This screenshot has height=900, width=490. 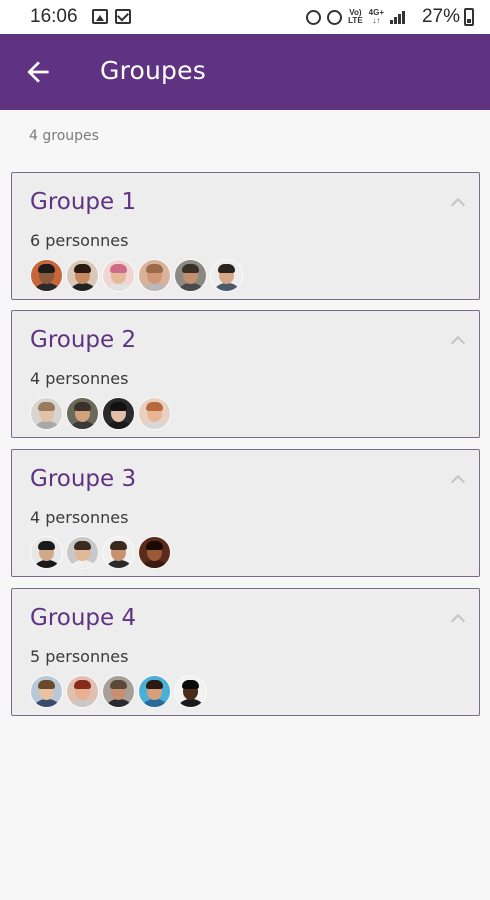 What do you see at coordinates (245, 652) in the screenshot?
I see `group-card: Groupe 4 5 personnes` at bounding box center [245, 652].